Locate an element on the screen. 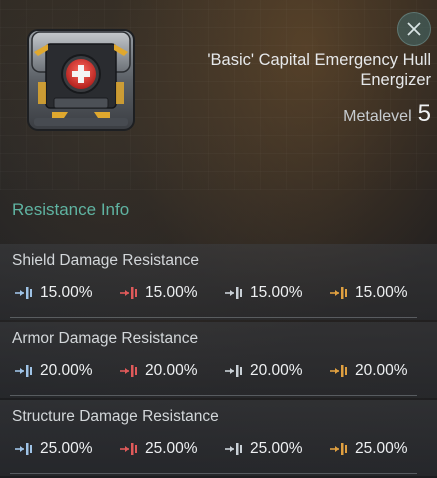 Image resolution: width=437 pixels, height=478 pixels. close-button is located at coordinates (414, 29).